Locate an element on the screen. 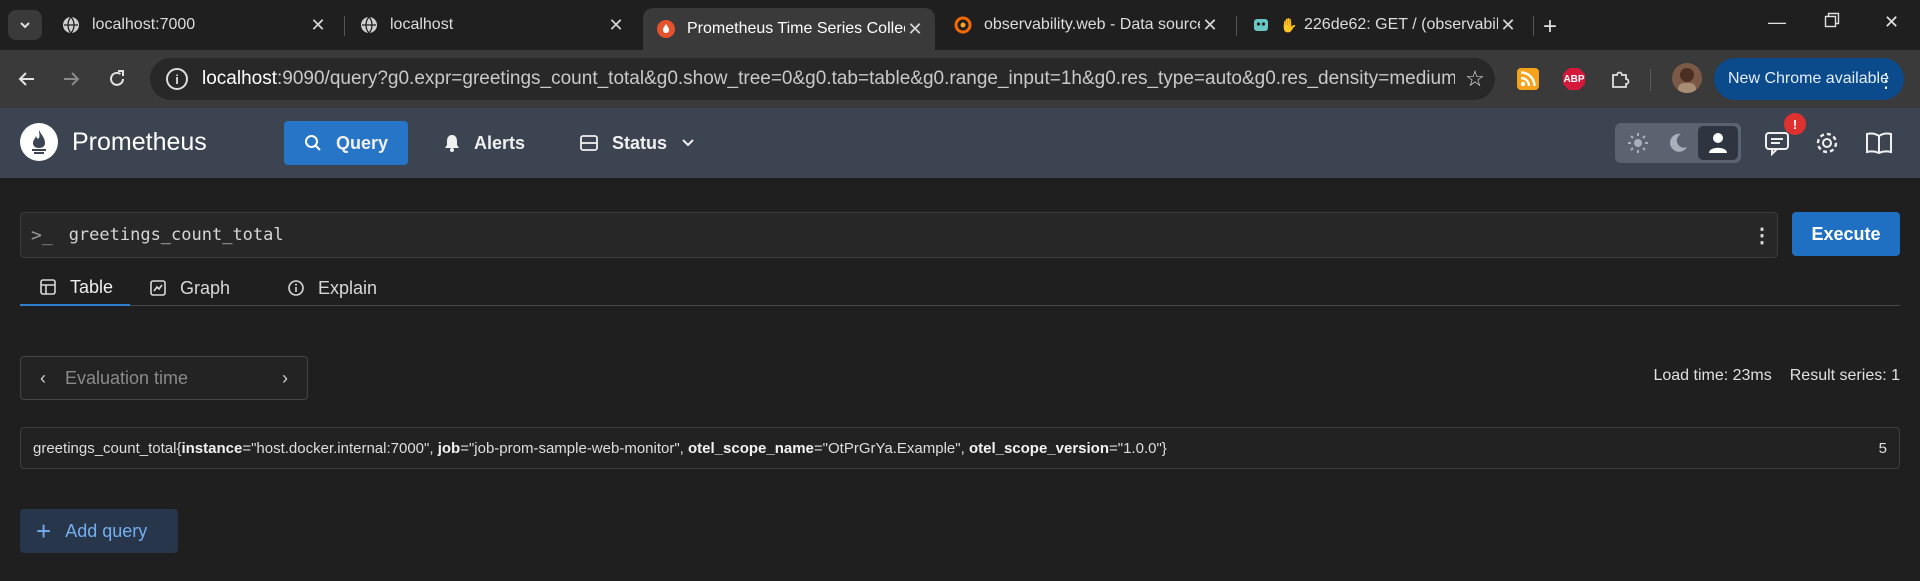  tab-explain: Explain is located at coordinates (332, 288).